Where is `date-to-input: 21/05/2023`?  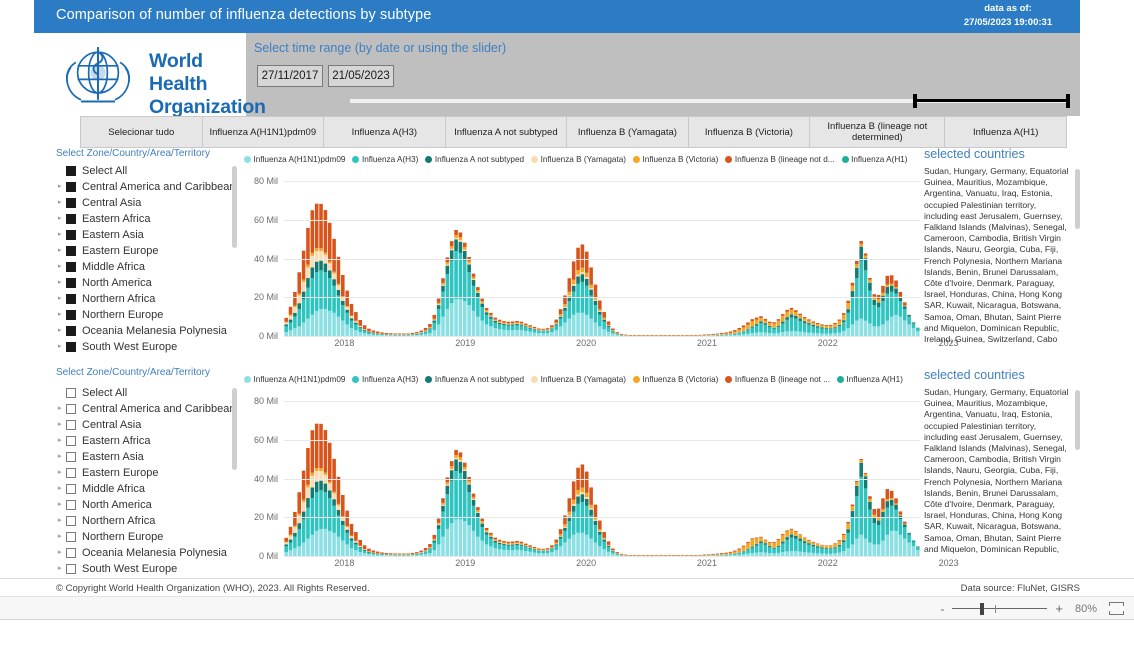
date-to-input: 21/05/2023 is located at coordinates (361, 76).